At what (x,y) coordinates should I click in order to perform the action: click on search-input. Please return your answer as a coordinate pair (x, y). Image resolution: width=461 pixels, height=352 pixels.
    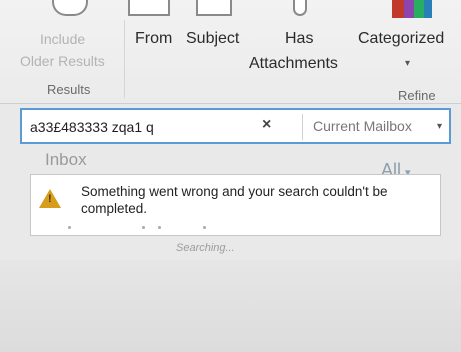
    Looking at the image, I should click on (142, 127).